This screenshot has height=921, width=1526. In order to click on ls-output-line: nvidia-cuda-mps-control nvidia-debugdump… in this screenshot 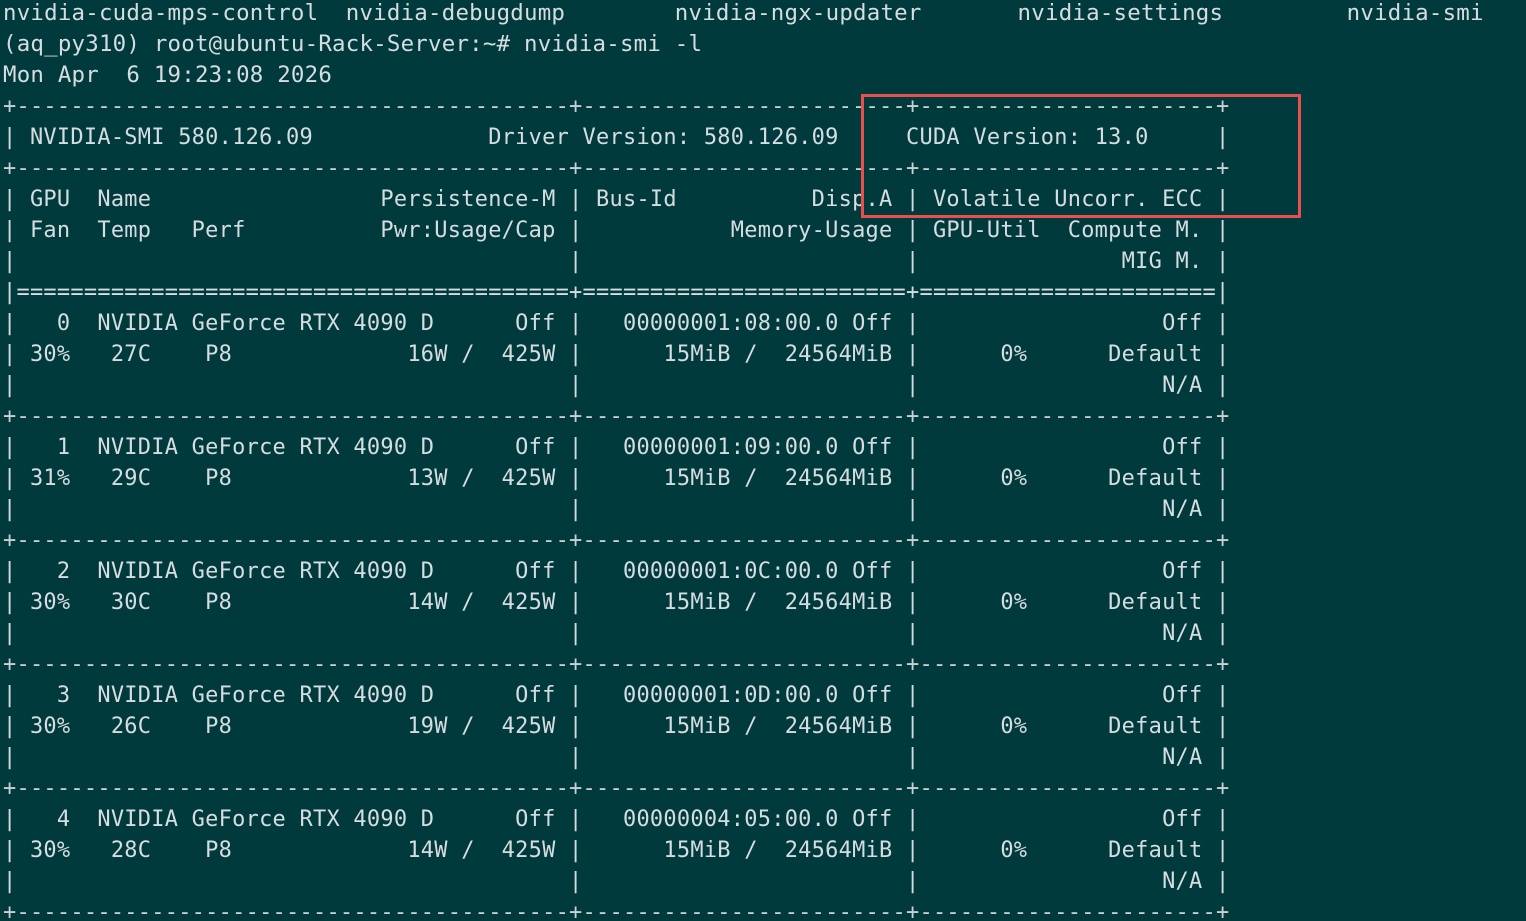, I will do `click(743, 13)`.